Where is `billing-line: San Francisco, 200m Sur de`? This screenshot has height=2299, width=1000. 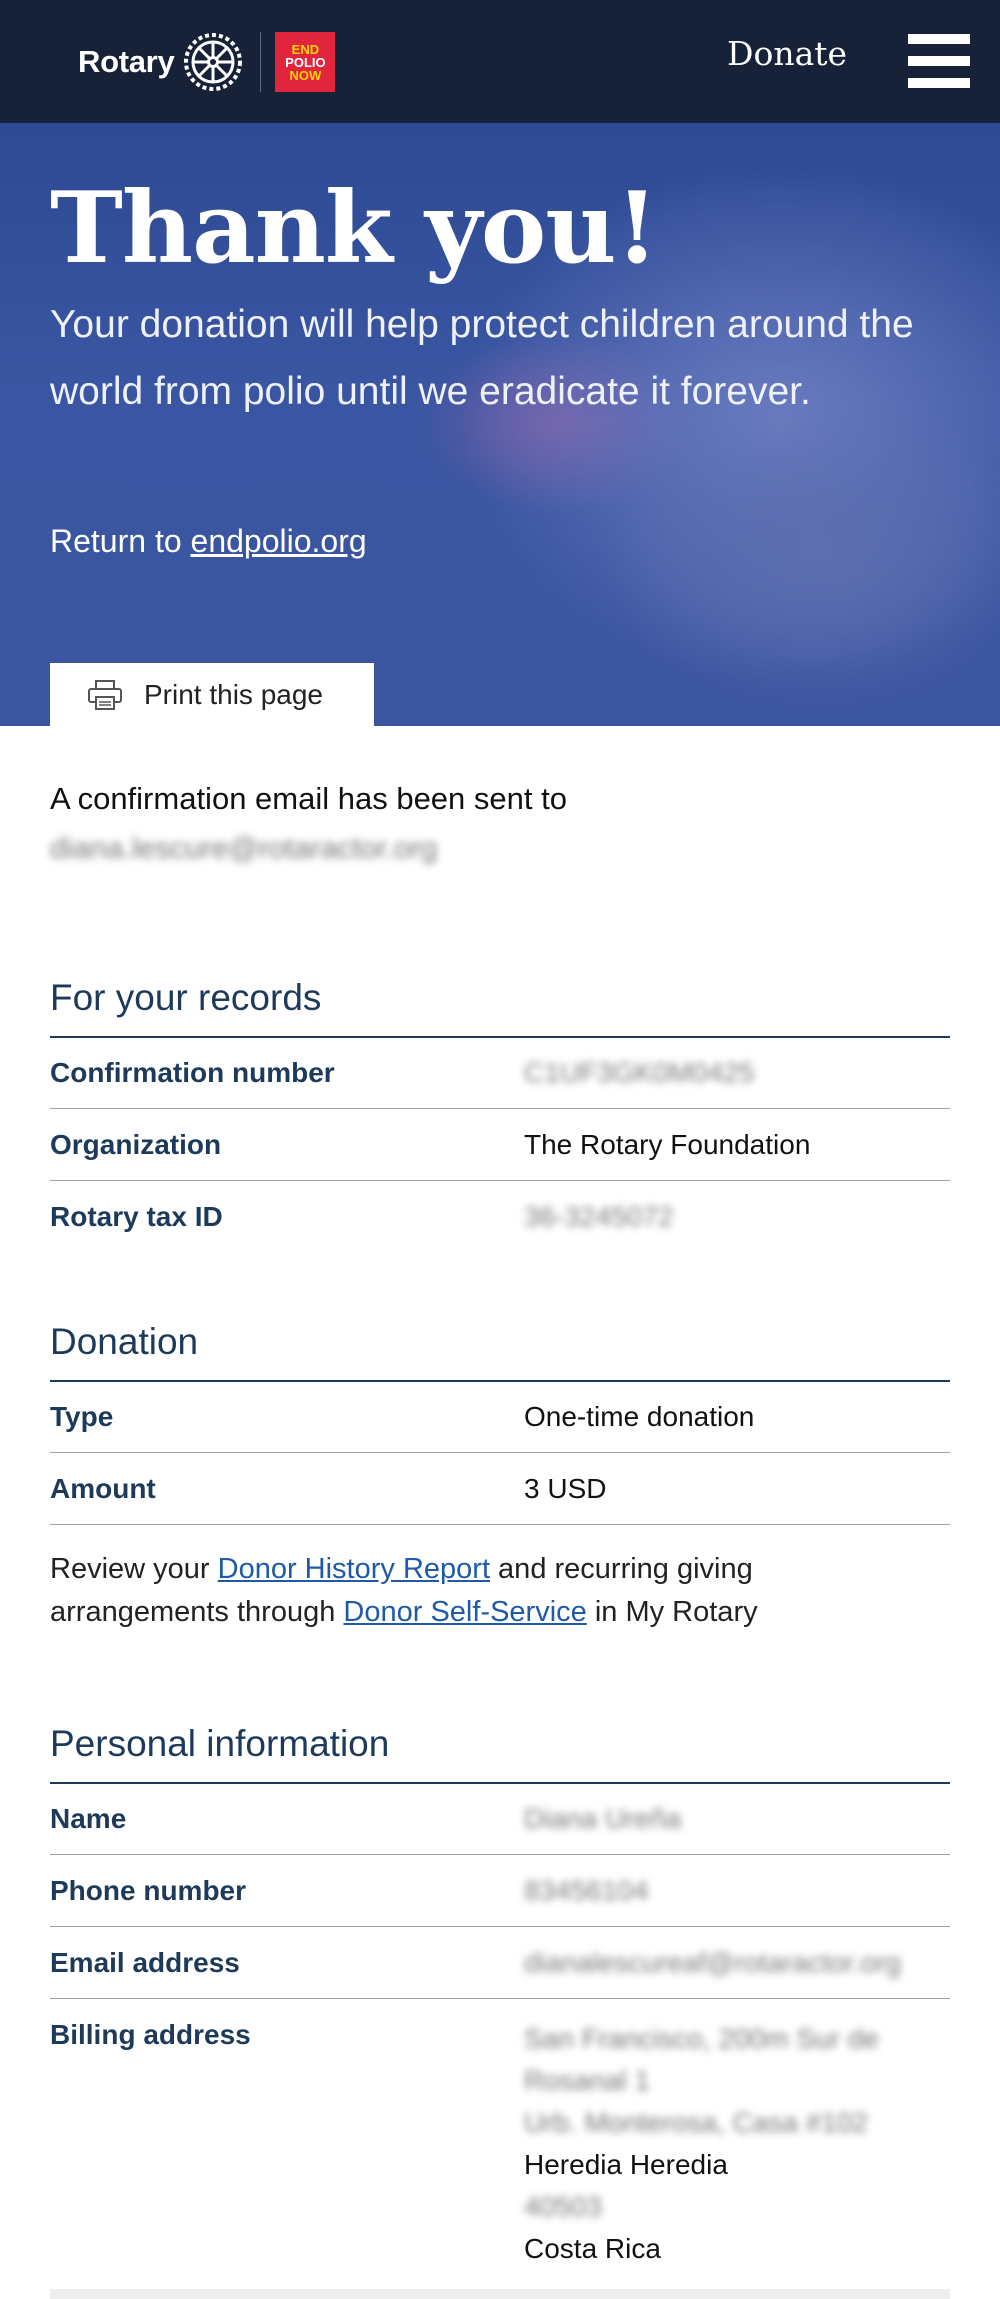 billing-line: San Francisco, 200m Sur de is located at coordinates (701, 2038).